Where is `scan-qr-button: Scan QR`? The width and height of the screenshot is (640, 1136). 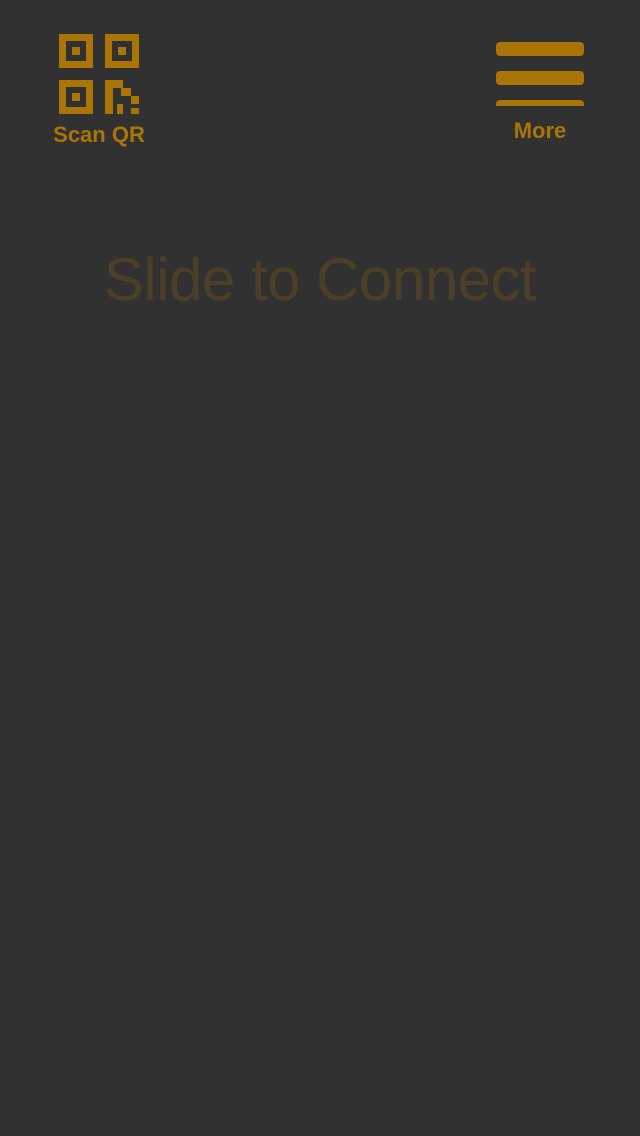 scan-qr-button: Scan QR is located at coordinates (99, 90).